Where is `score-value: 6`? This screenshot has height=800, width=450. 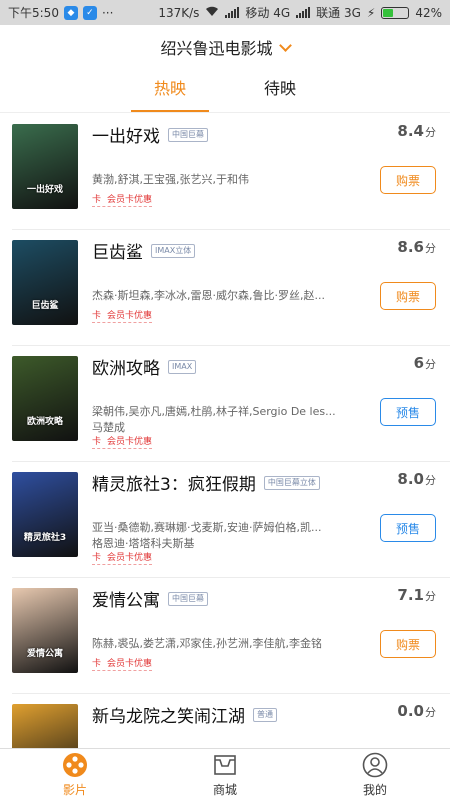 score-value: 6 is located at coordinates (418, 363).